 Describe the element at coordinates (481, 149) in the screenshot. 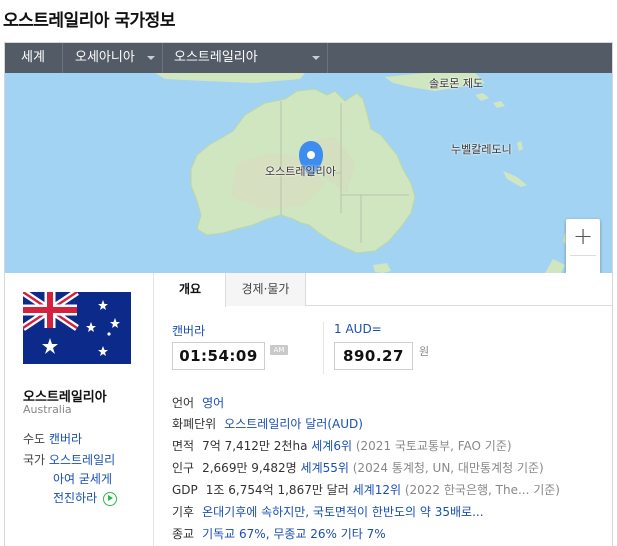

I see `map-label-new-caledonia: 누벨칼레도니` at that location.